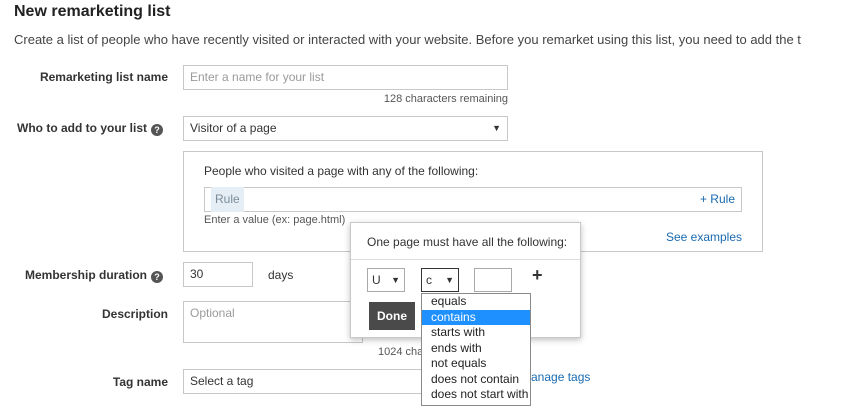 Image resolution: width=858 pixels, height=406 pixels. I want to click on duration-label: Membership duration?, so click(94, 275).